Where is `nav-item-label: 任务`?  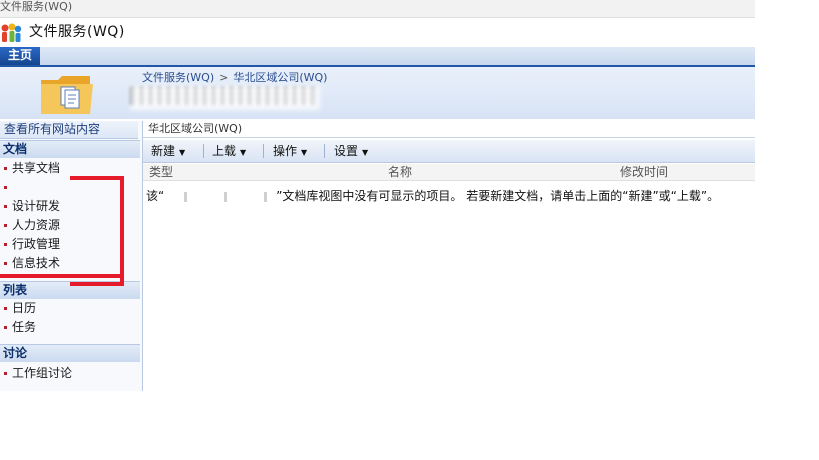
nav-item-label: 任务 is located at coordinates (24, 327).